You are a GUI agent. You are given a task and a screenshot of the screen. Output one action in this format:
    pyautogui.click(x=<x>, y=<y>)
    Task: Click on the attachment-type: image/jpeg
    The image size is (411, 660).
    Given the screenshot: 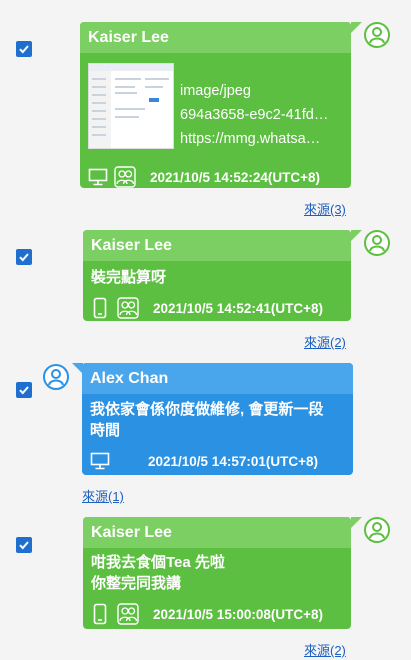 What is the action you would take?
    pyautogui.click(x=215, y=91)
    